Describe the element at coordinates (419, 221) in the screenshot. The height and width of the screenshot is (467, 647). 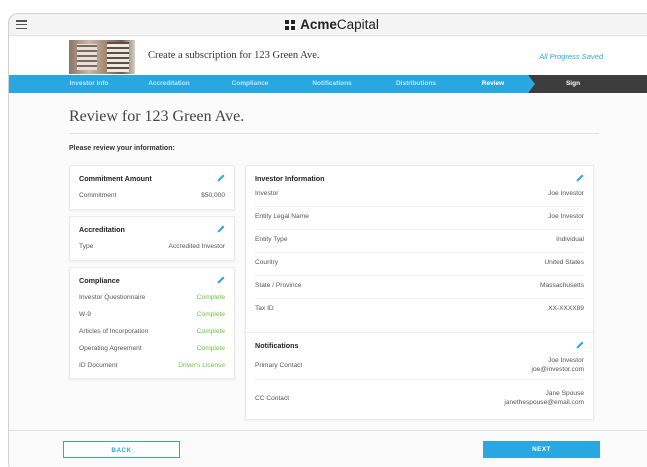
I see `investor-row: Entity Legal Name Joe Investor` at that location.